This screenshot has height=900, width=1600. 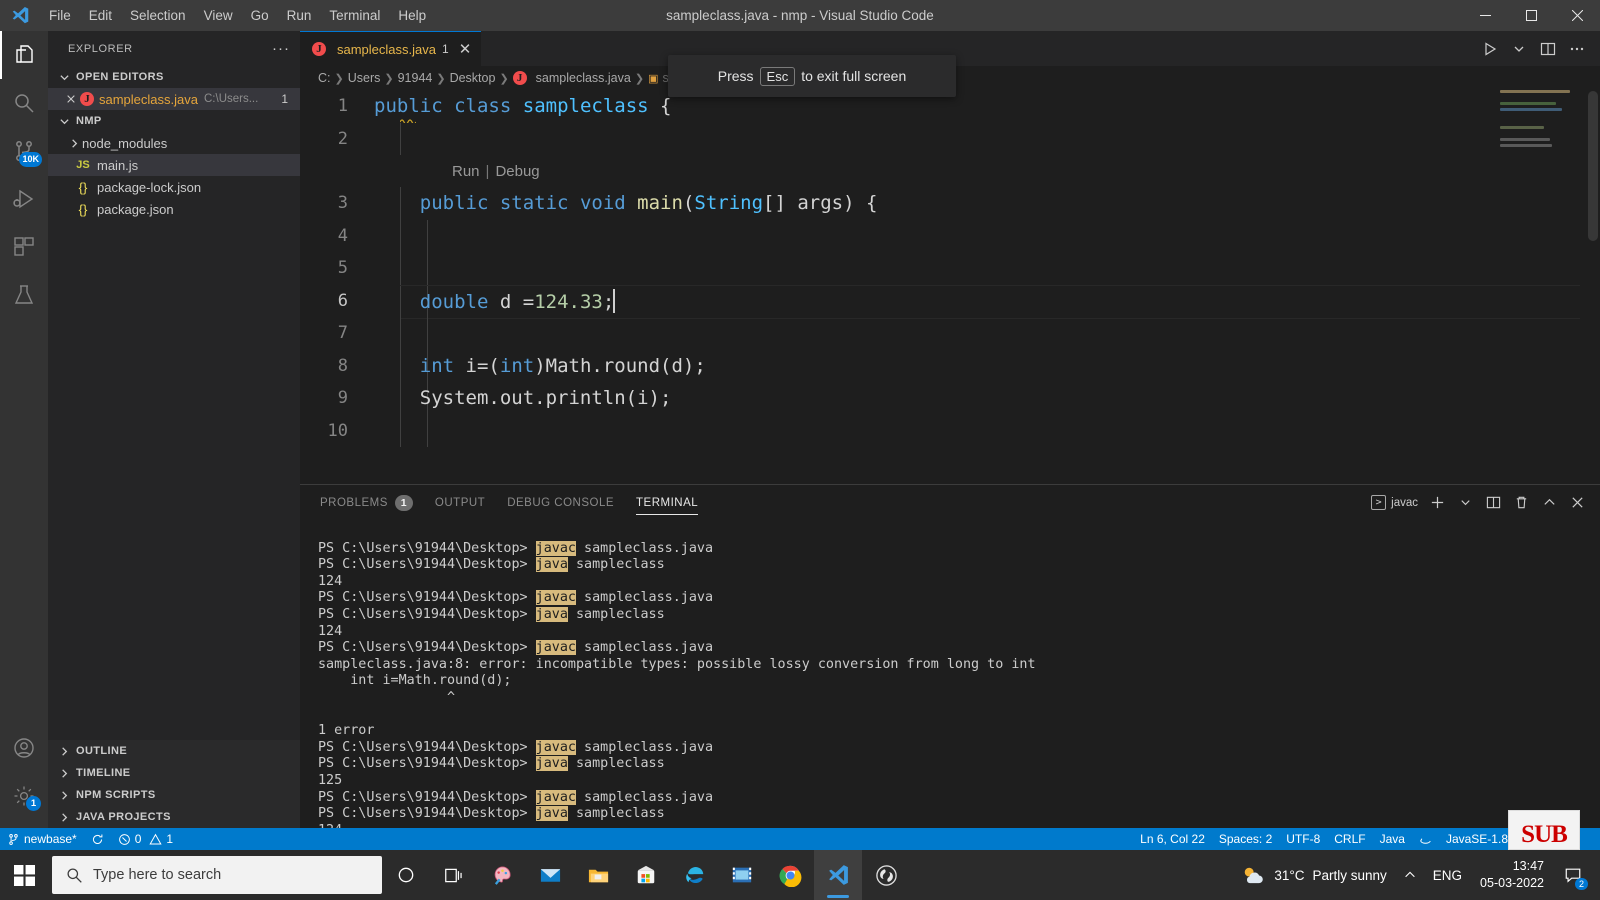 I want to click on smiley-icon, so click(x=1425, y=839).